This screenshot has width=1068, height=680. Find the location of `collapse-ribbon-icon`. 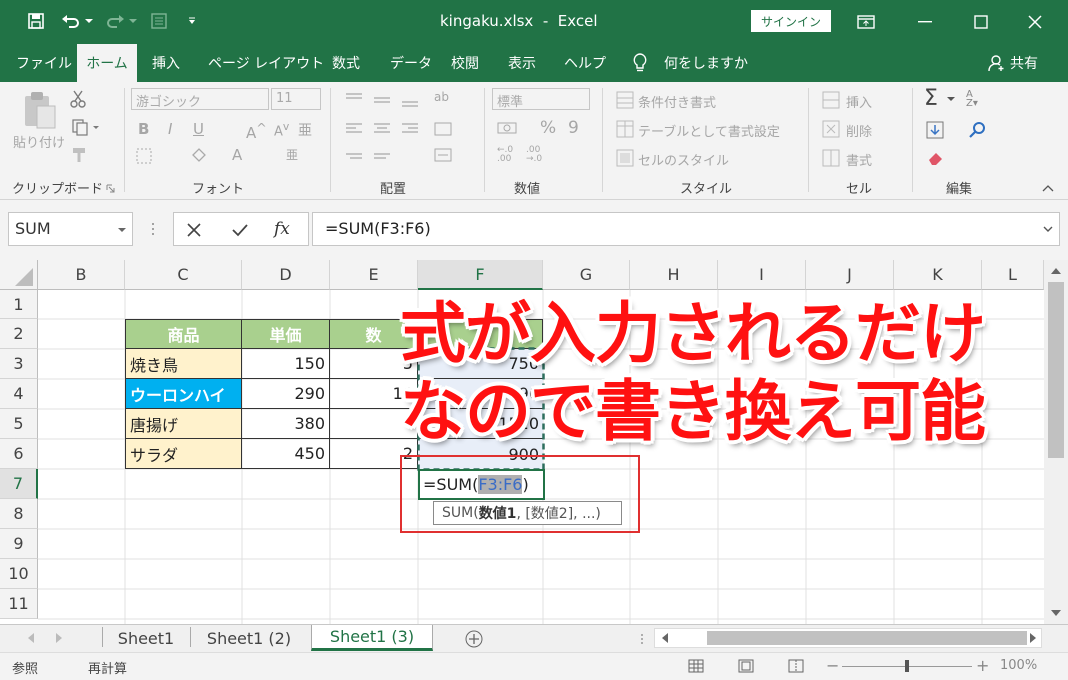

collapse-ribbon-icon is located at coordinates (1048, 188).